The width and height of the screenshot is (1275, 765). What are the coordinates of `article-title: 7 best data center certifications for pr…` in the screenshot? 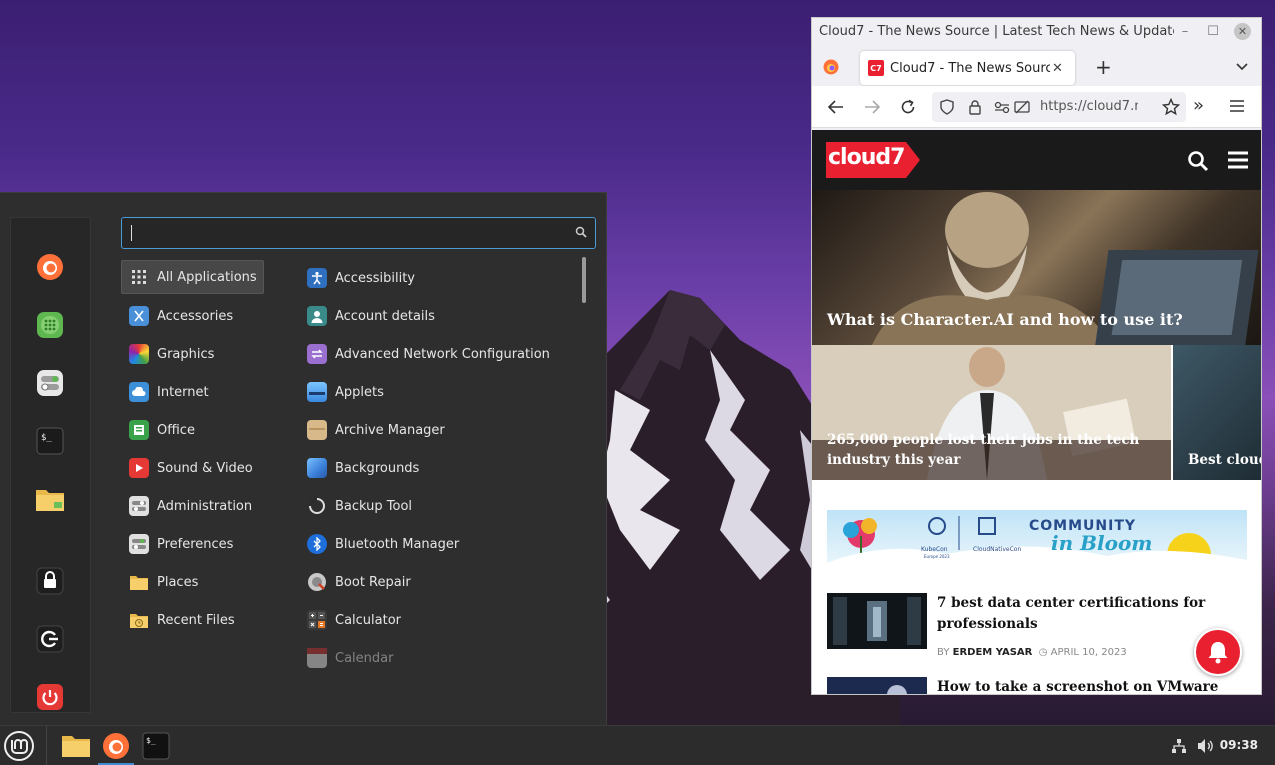 It's located at (1087, 614).